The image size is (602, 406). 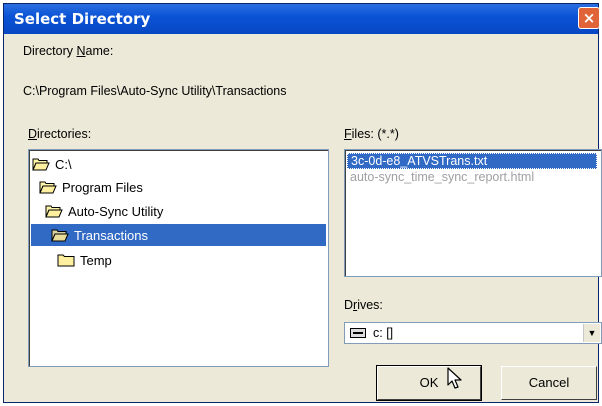 I want to click on directories-label: Directories:, so click(x=60, y=134).